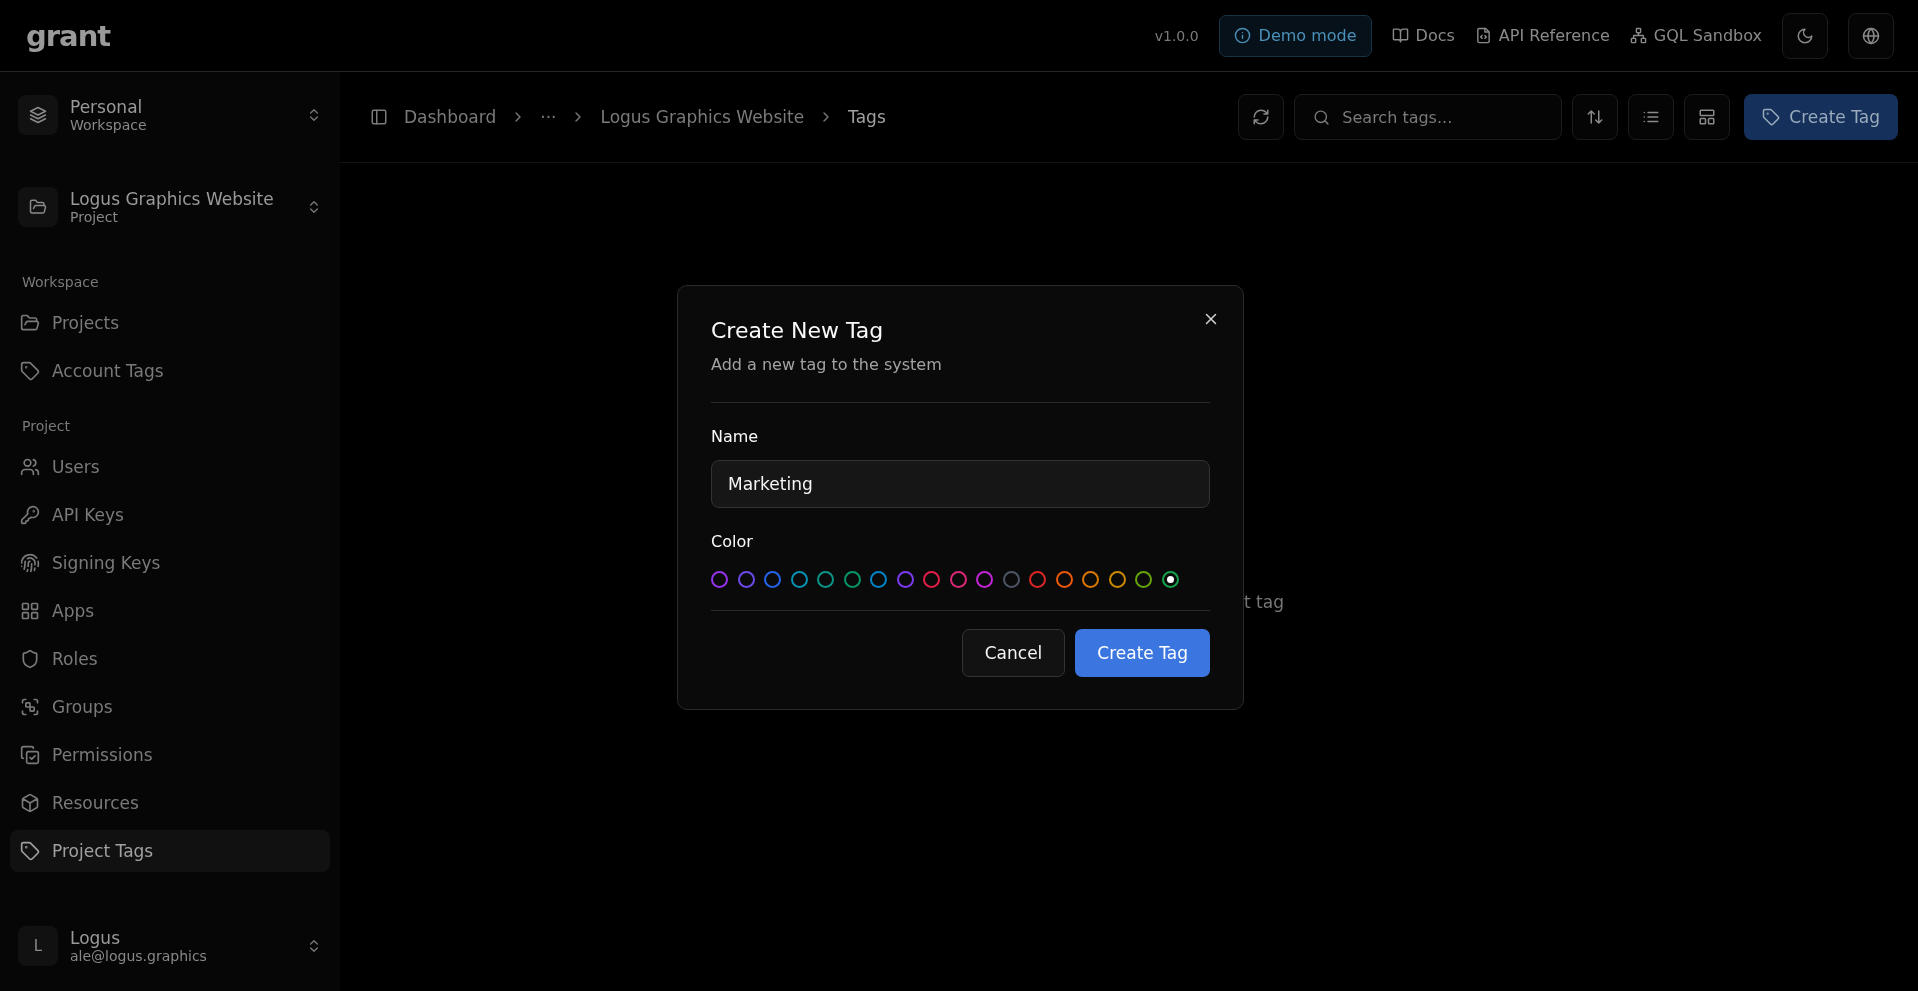 This screenshot has width=1918, height=991. Describe the element at coordinates (450, 117) in the screenshot. I see `breadcrumb-link: Dashboard` at that location.